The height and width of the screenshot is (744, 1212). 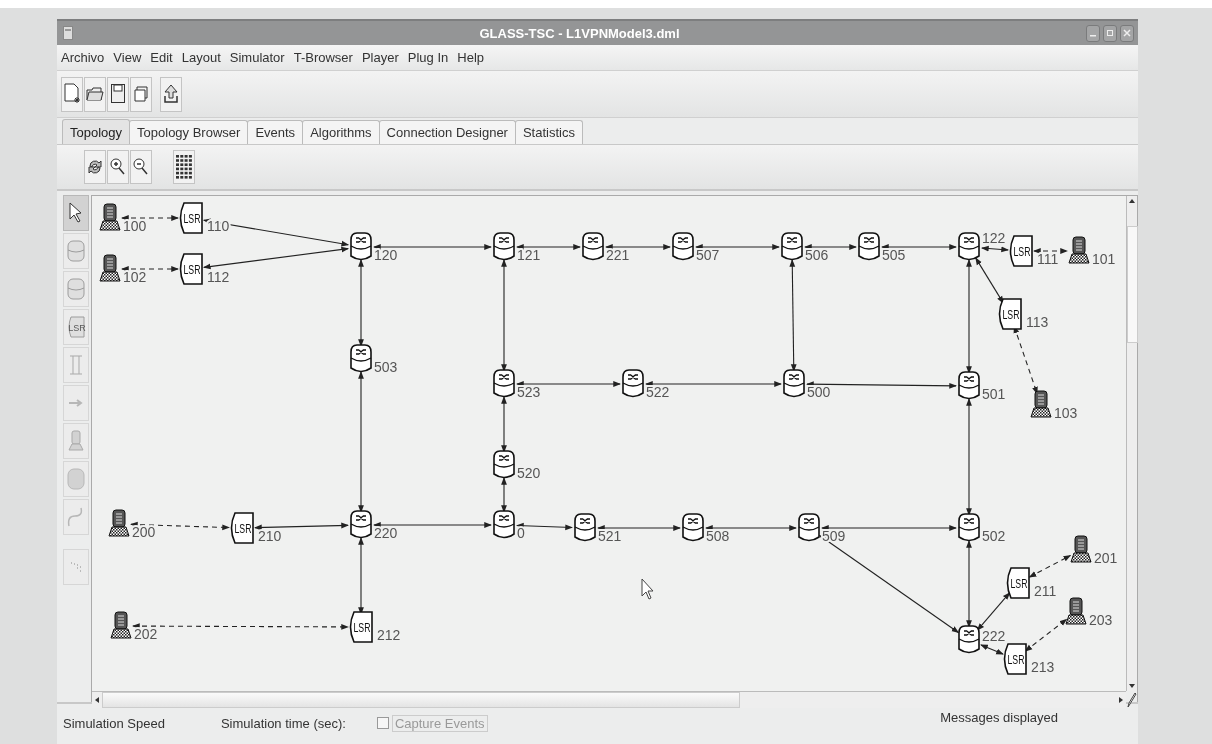 I want to click on new-file-button, so click(x=72, y=94).